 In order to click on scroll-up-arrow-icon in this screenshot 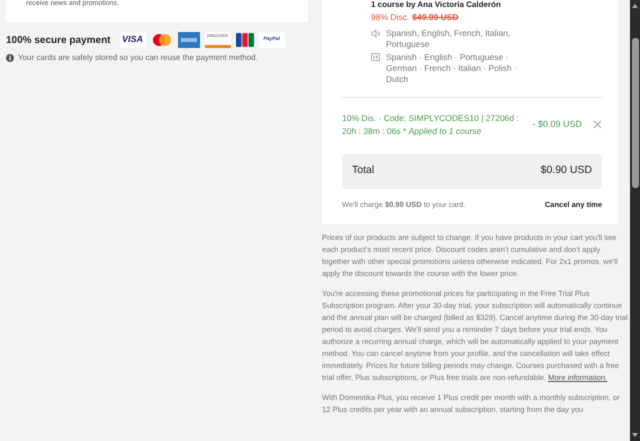, I will do `click(635, 6)`.